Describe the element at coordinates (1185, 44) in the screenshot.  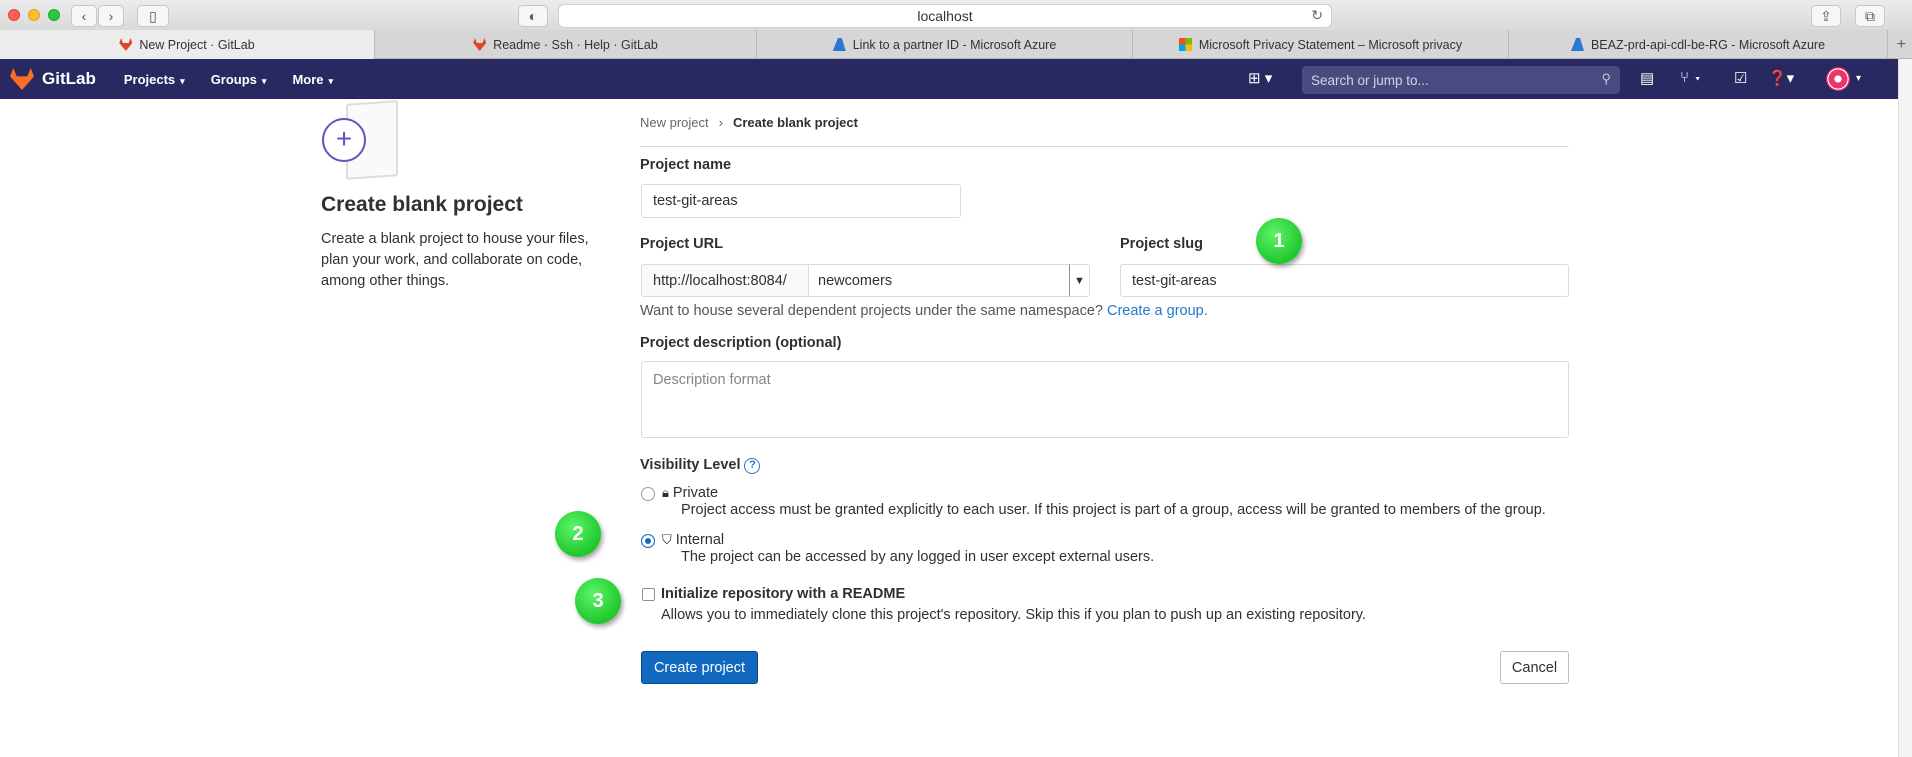
I see `microsoft-icon` at that location.